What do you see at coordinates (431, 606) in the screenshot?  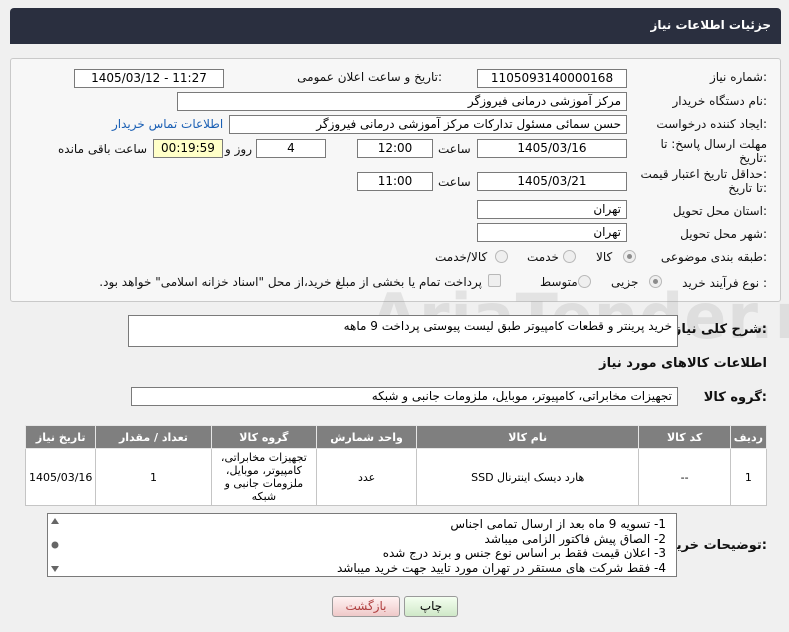 I see `print-button: چاپ` at bounding box center [431, 606].